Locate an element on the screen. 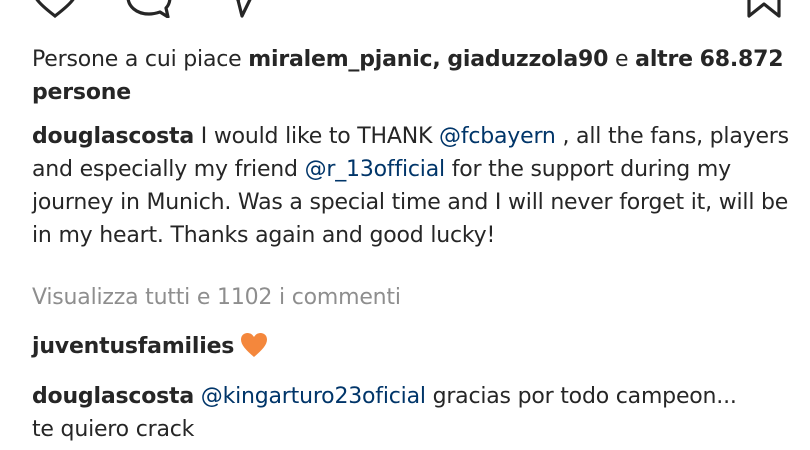 This screenshot has width=810, height=450. view-all-comments-link: Visualizza tutti e 1102 i commenti is located at coordinates (412, 297).